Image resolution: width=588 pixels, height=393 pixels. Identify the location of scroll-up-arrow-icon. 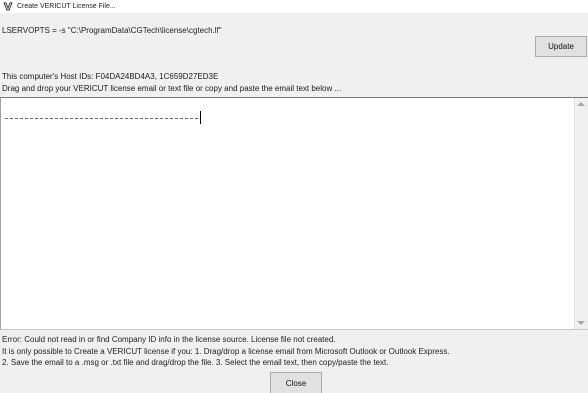
(581, 104).